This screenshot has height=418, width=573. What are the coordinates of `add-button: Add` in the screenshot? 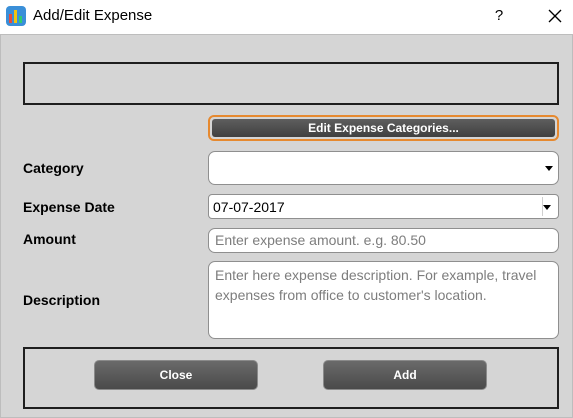 It's located at (405, 375).